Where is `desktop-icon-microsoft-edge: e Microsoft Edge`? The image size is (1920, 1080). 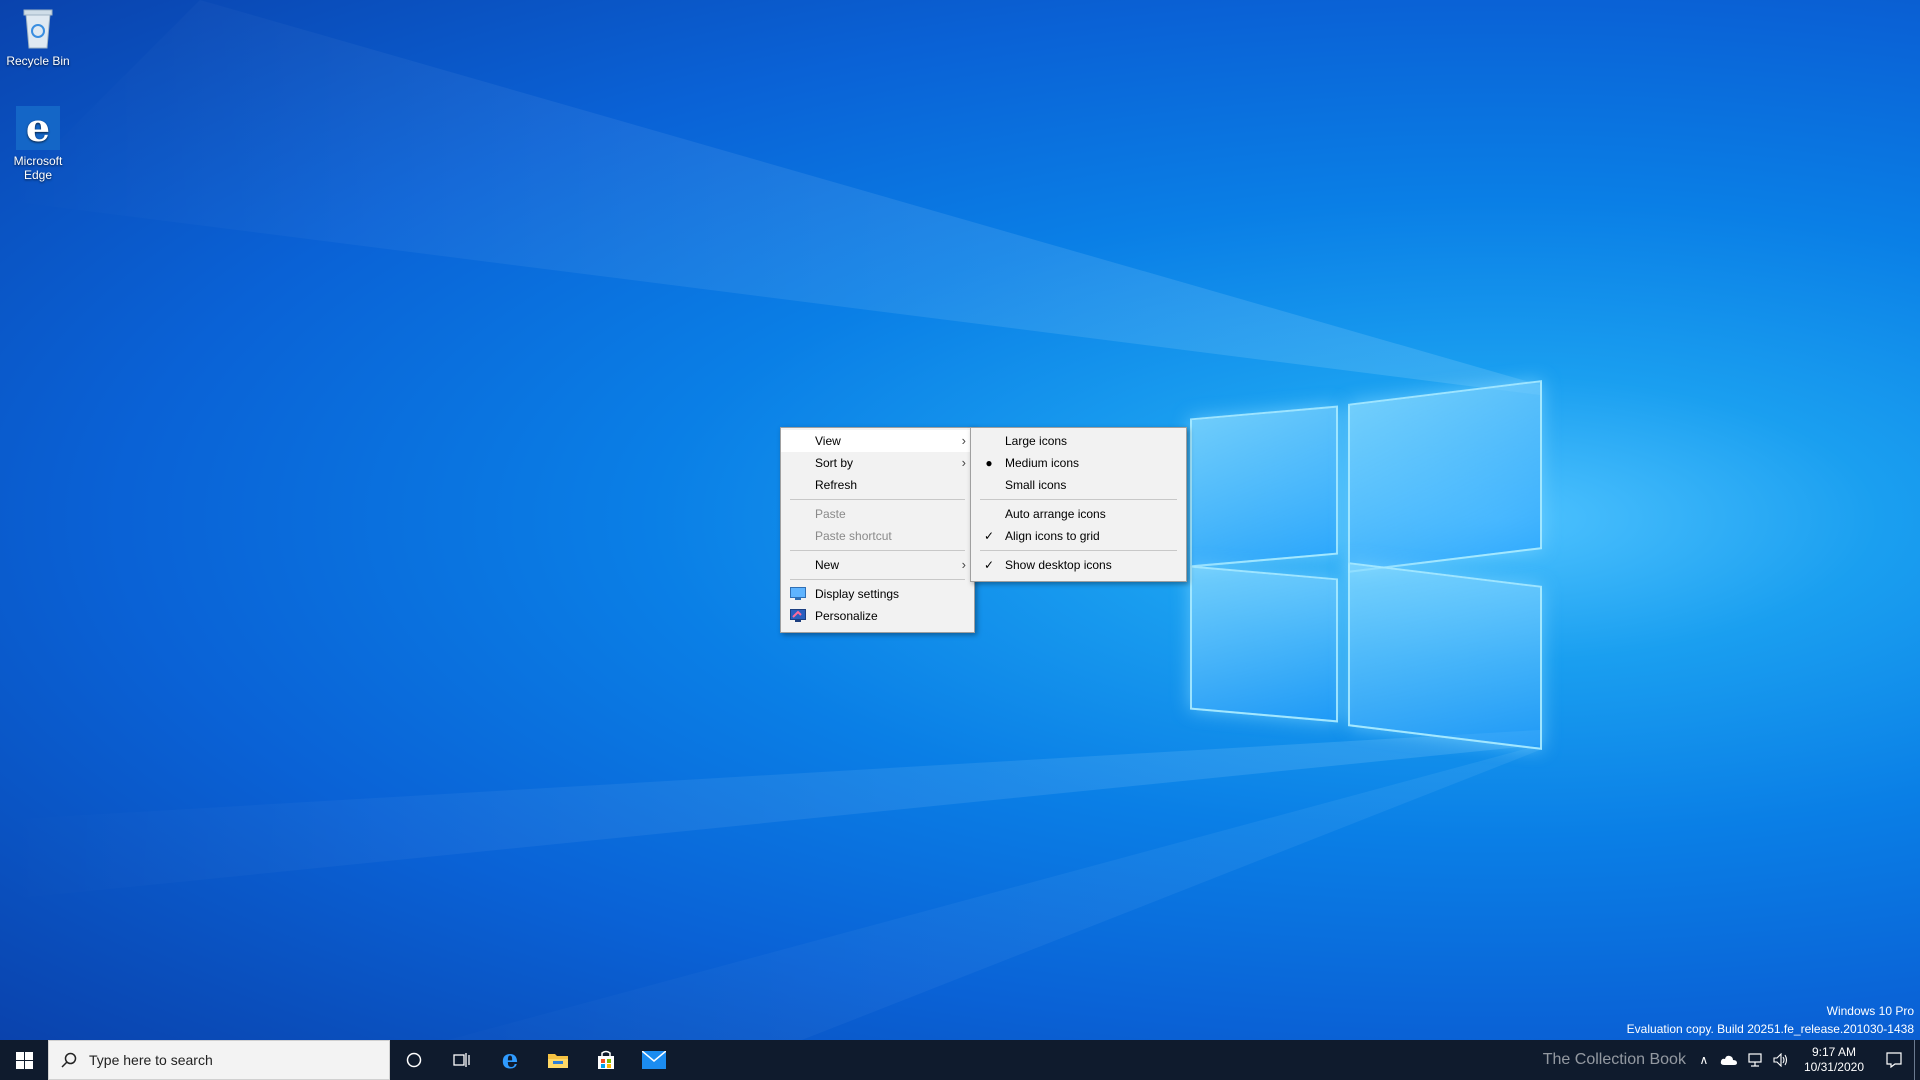 desktop-icon-microsoft-edge: e Microsoft Edge is located at coordinates (38, 144).